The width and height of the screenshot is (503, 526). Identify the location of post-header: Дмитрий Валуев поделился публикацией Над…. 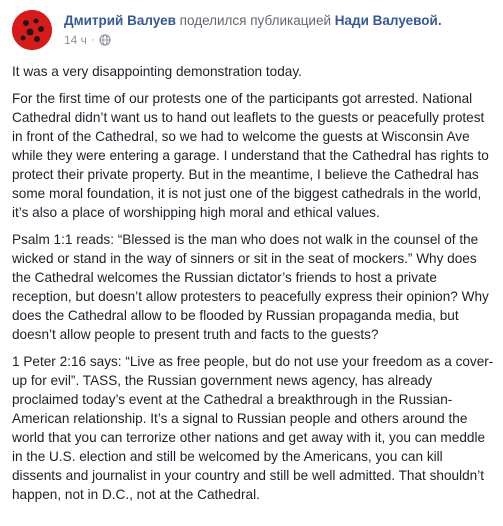
(253, 32).